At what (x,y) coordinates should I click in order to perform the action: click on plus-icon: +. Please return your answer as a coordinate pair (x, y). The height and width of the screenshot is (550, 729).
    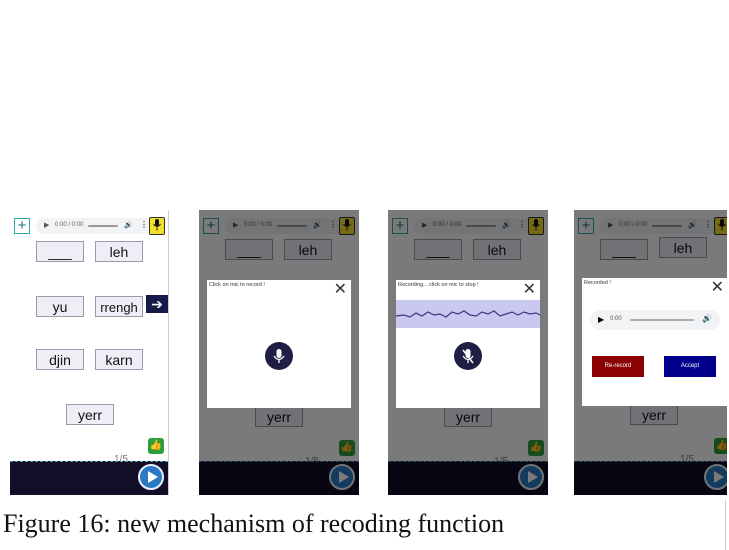
    Looking at the image, I should click on (22, 226).